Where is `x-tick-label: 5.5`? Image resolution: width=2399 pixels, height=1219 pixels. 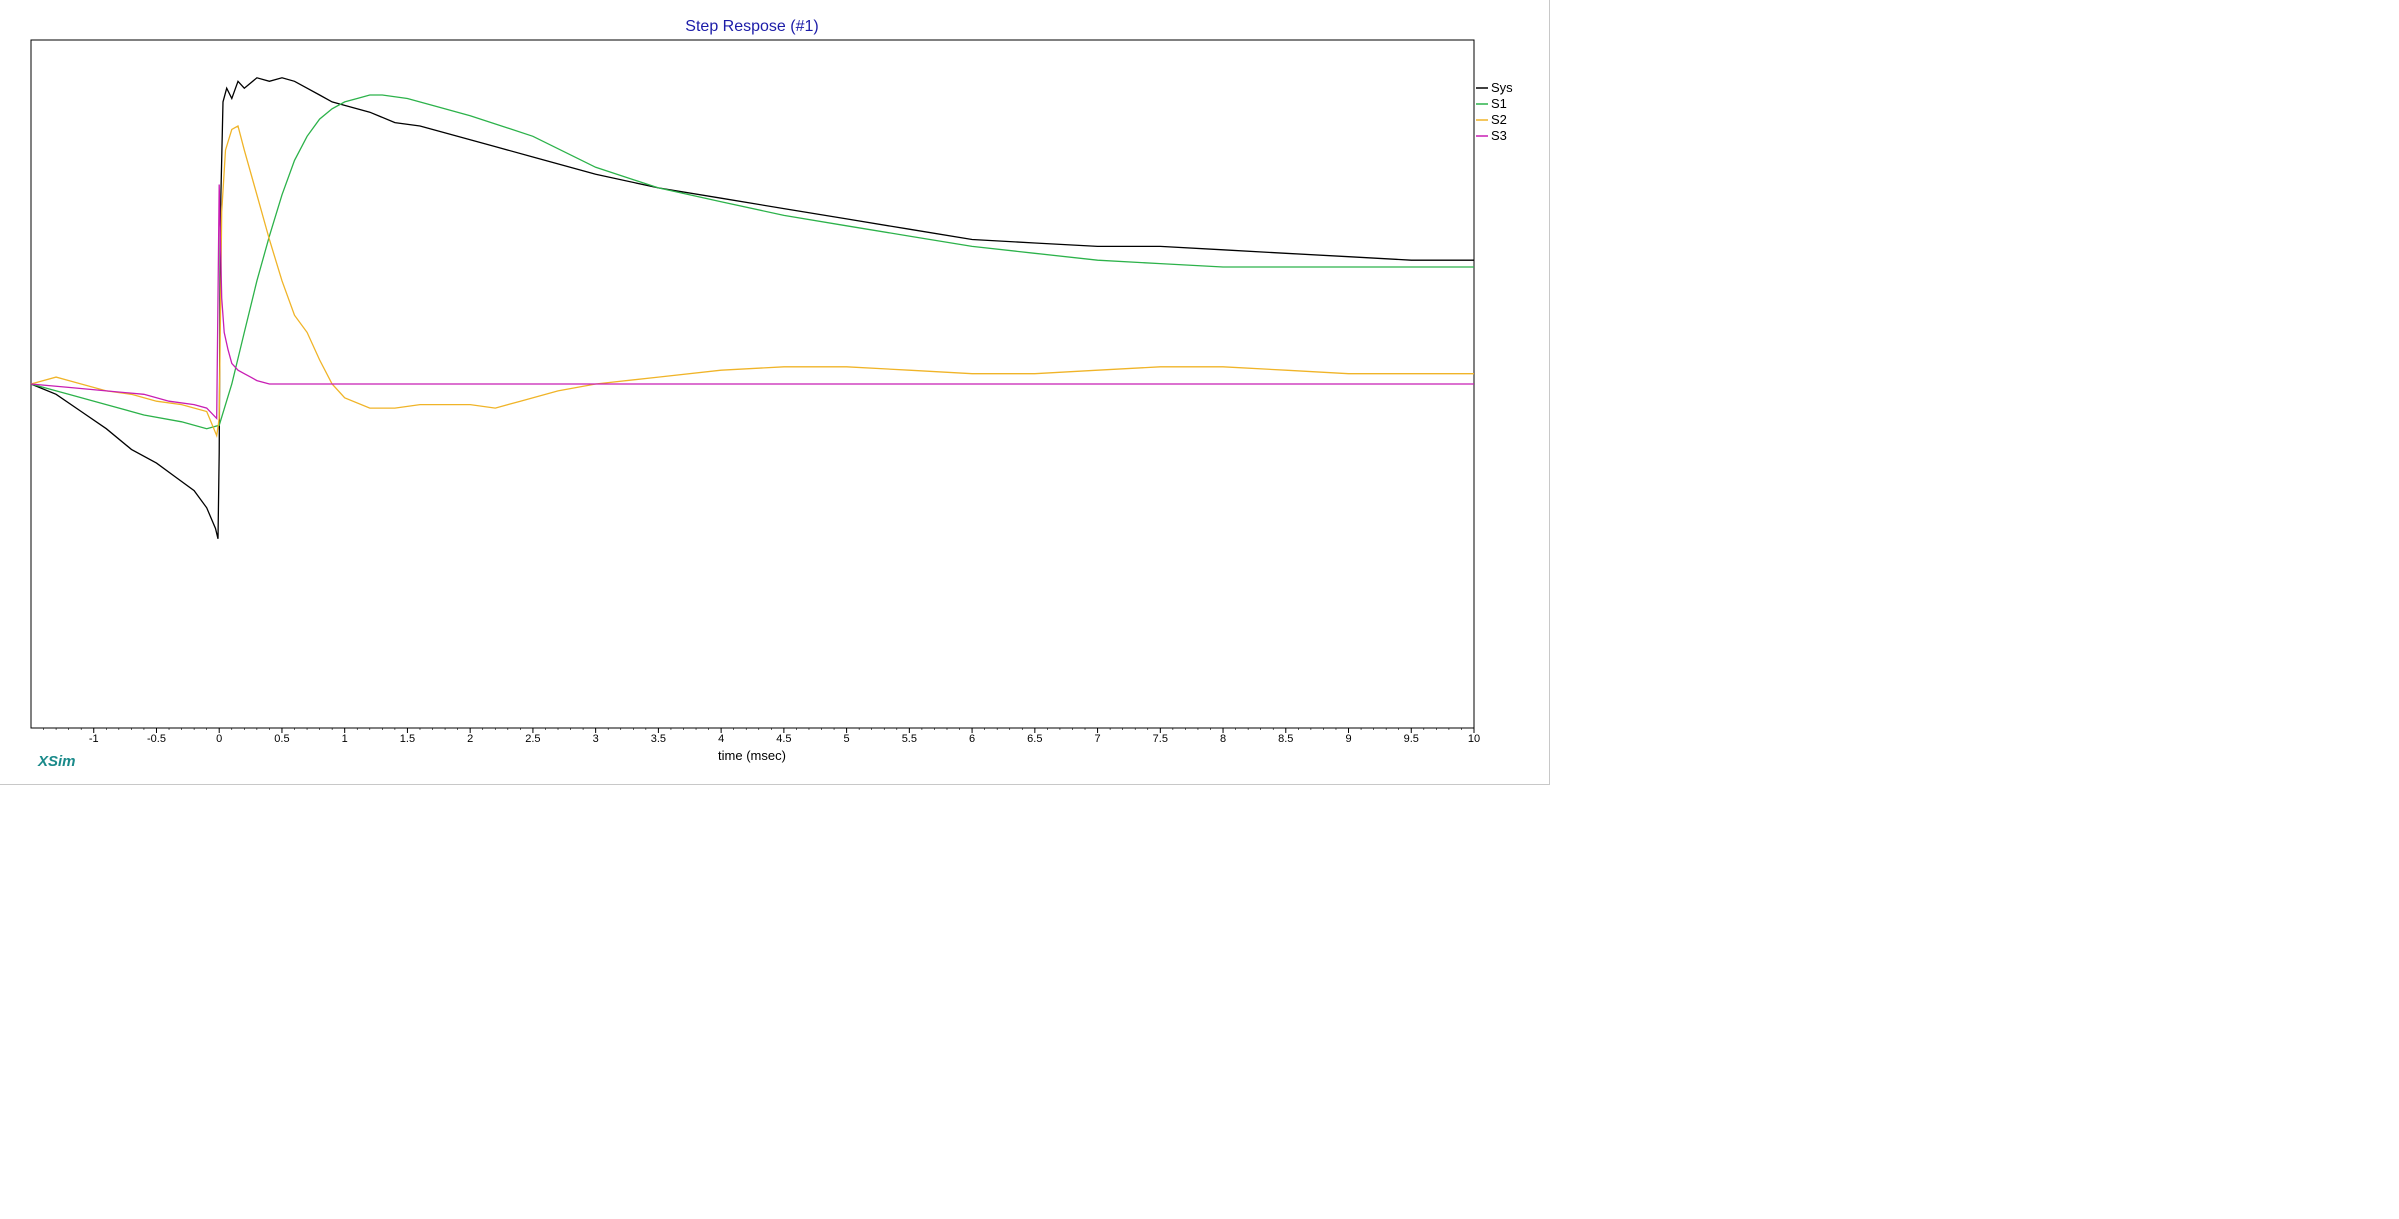 x-tick-label: 5.5 is located at coordinates (909, 739).